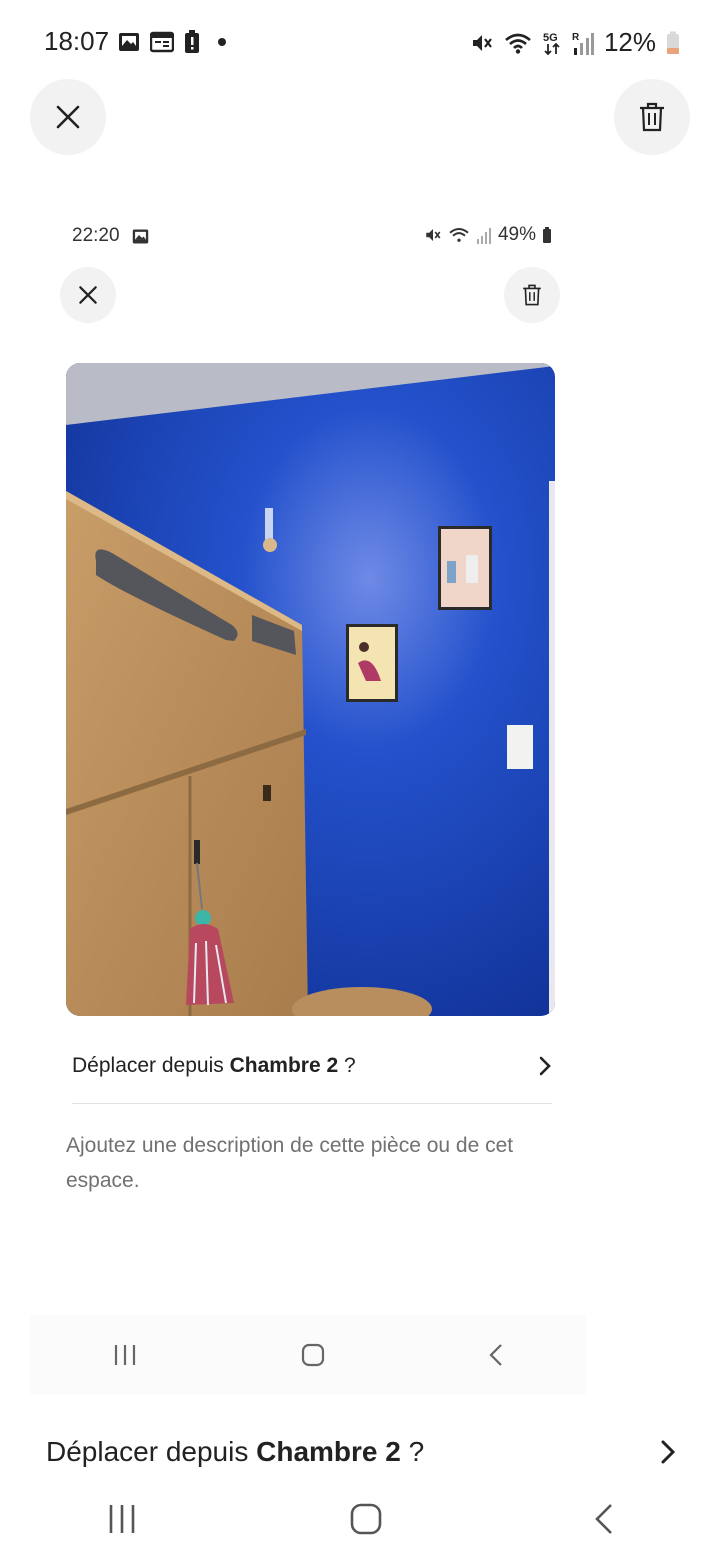 This screenshot has width=720, height=1560. I want to click on calendar-icon, so click(162, 42).